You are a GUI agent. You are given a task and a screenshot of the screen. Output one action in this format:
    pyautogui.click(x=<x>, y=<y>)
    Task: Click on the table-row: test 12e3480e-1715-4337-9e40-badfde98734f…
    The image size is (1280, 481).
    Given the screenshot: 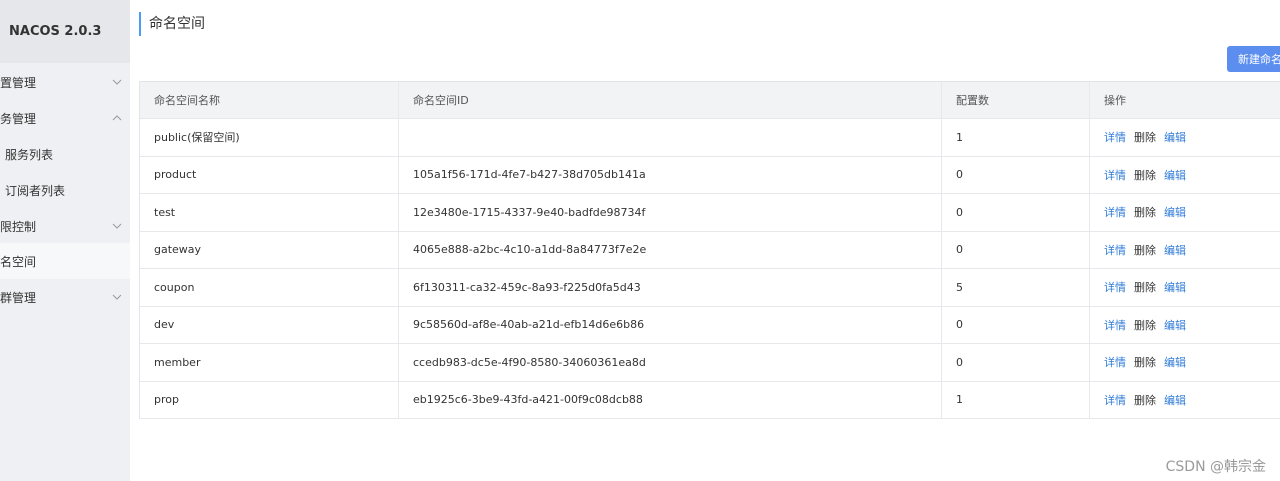 What is the action you would take?
    pyautogui.click(x=710, y=213)
    